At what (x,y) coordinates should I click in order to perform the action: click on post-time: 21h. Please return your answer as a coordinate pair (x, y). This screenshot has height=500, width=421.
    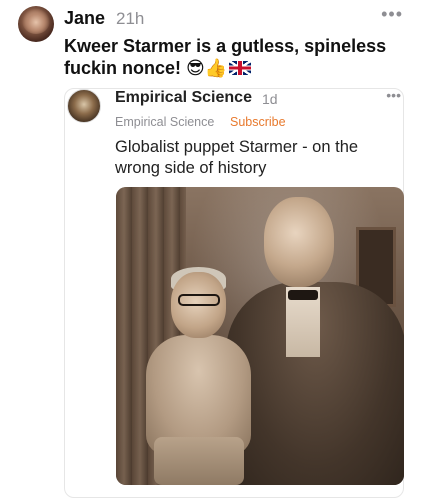
    Looking at the image, I should click on (130, 18).